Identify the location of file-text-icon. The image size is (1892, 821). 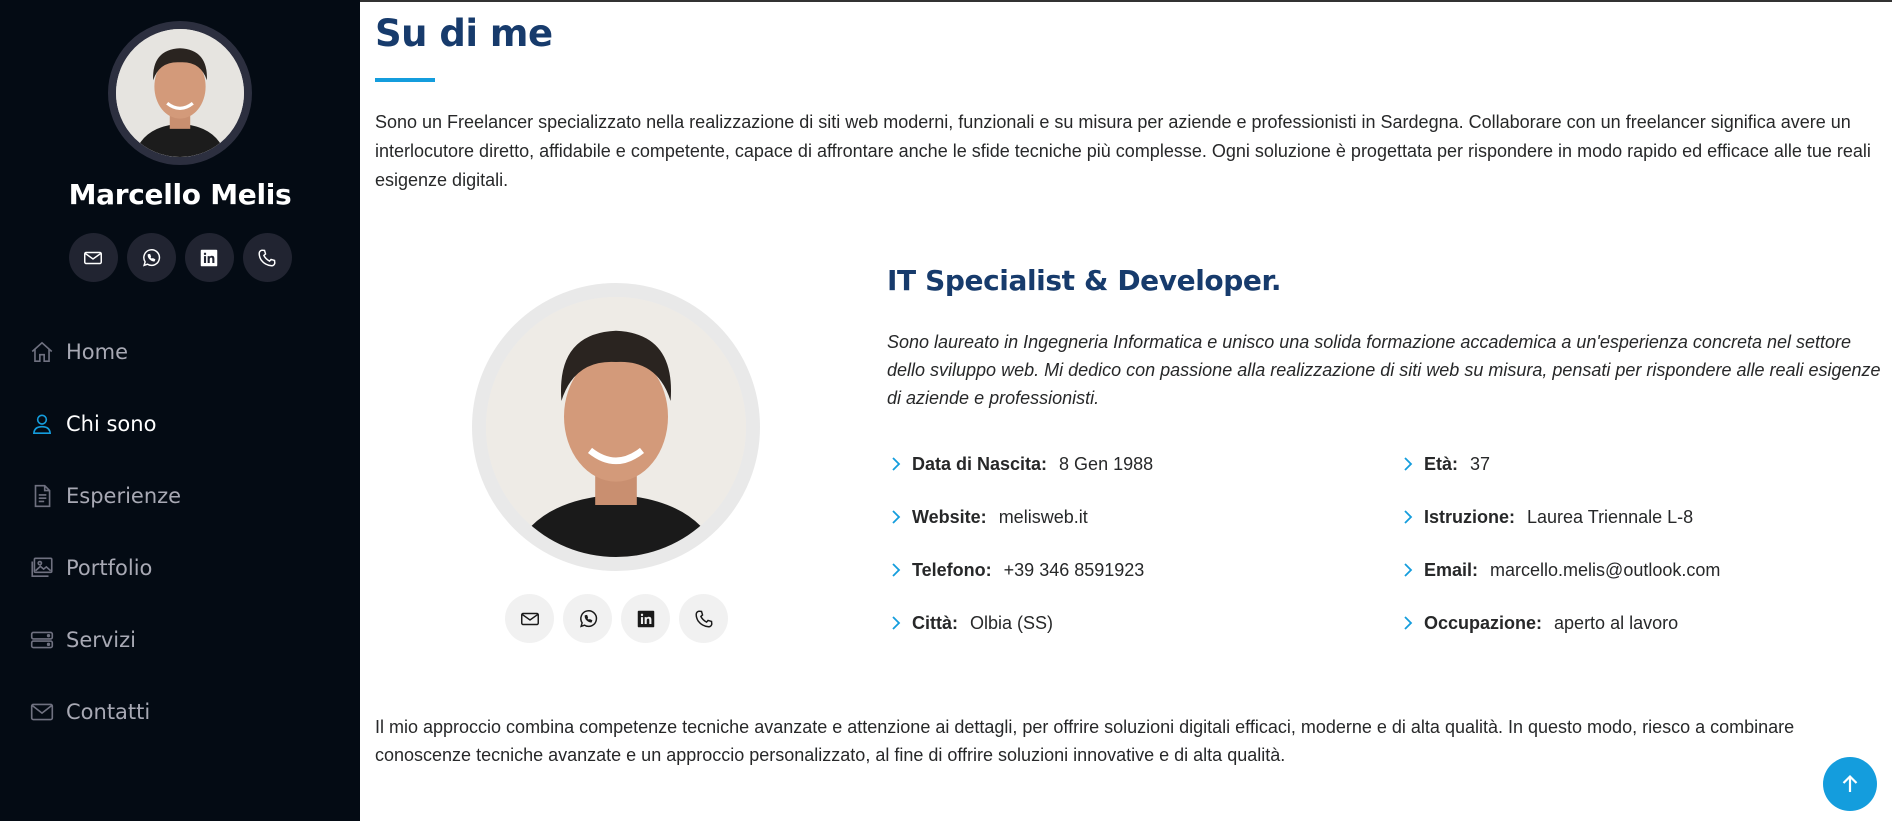
(42, 496).